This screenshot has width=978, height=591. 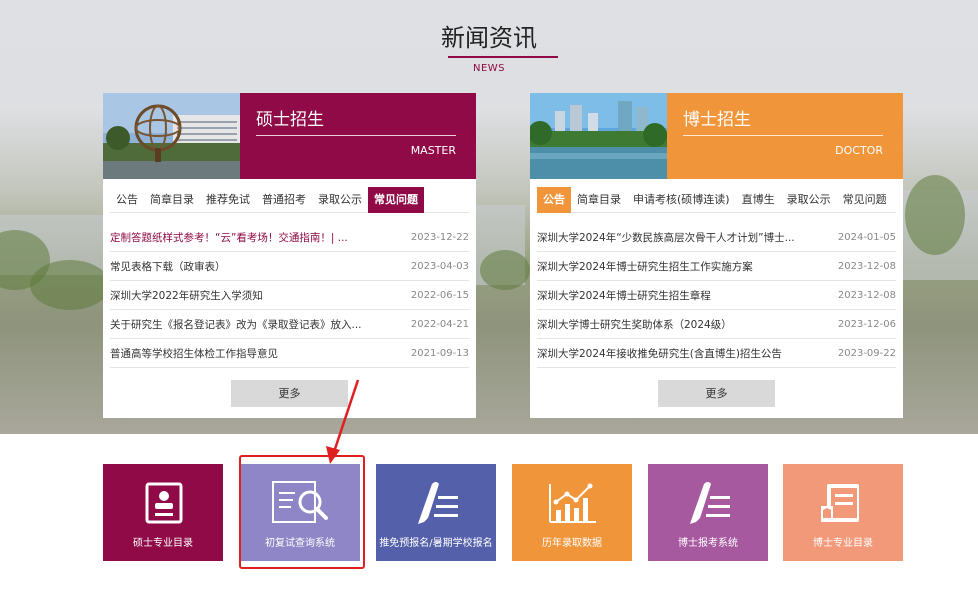 I want to click on news-row: 深圳大学2024年接收推免研究生(含直博生)招生公告 2023-09-22, so click(x=716, y=353).